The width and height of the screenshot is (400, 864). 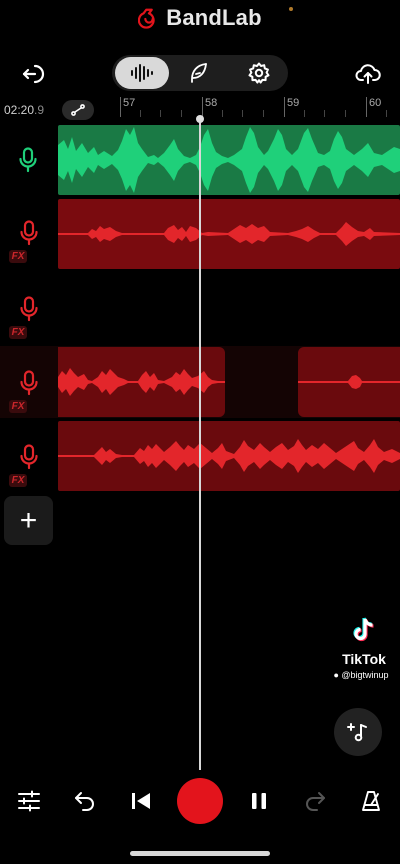 What do you see at coordinates (198, 73) in the screenshot?
I see `quill-icon` at bounding box center [198, 73].